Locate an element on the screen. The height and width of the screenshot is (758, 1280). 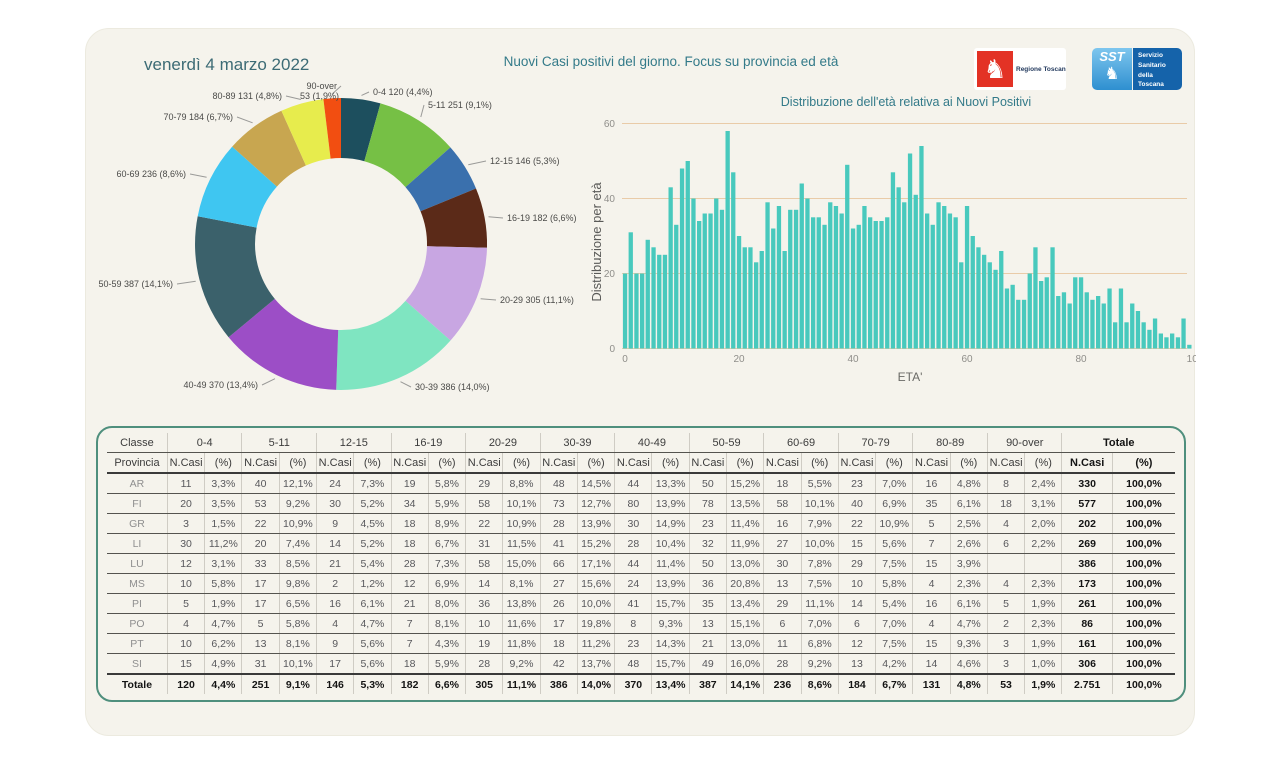
ncasi-value: 6 is located at coordinates (782, 623).